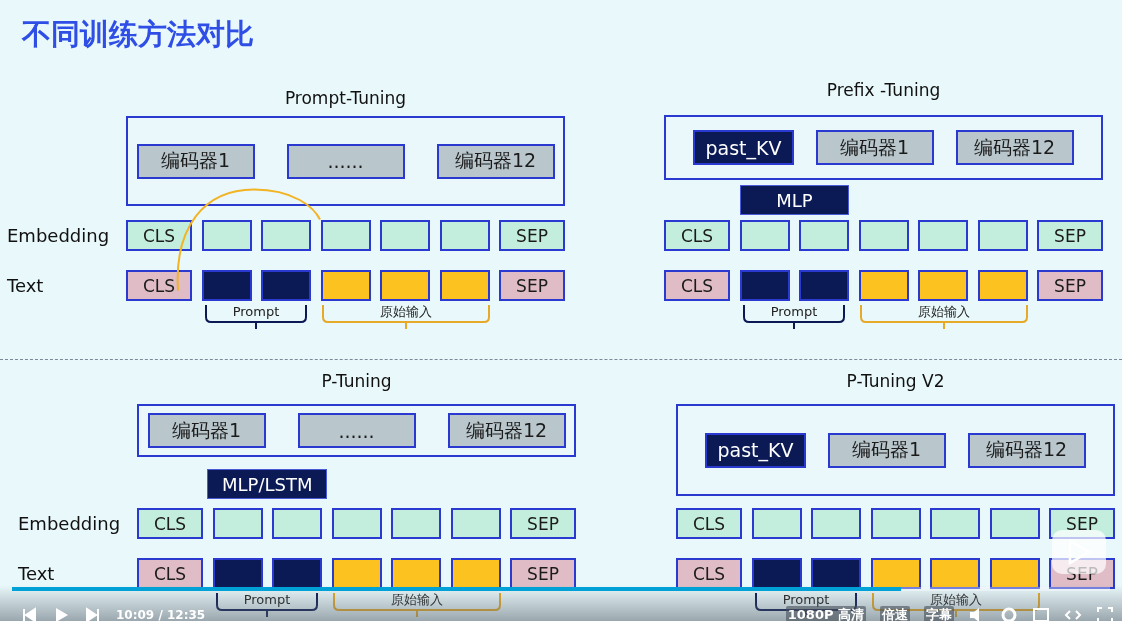  Describe the element at coordinates (939, 613) in the screenshot. I see `subtitles-button: 字幕` at that location.